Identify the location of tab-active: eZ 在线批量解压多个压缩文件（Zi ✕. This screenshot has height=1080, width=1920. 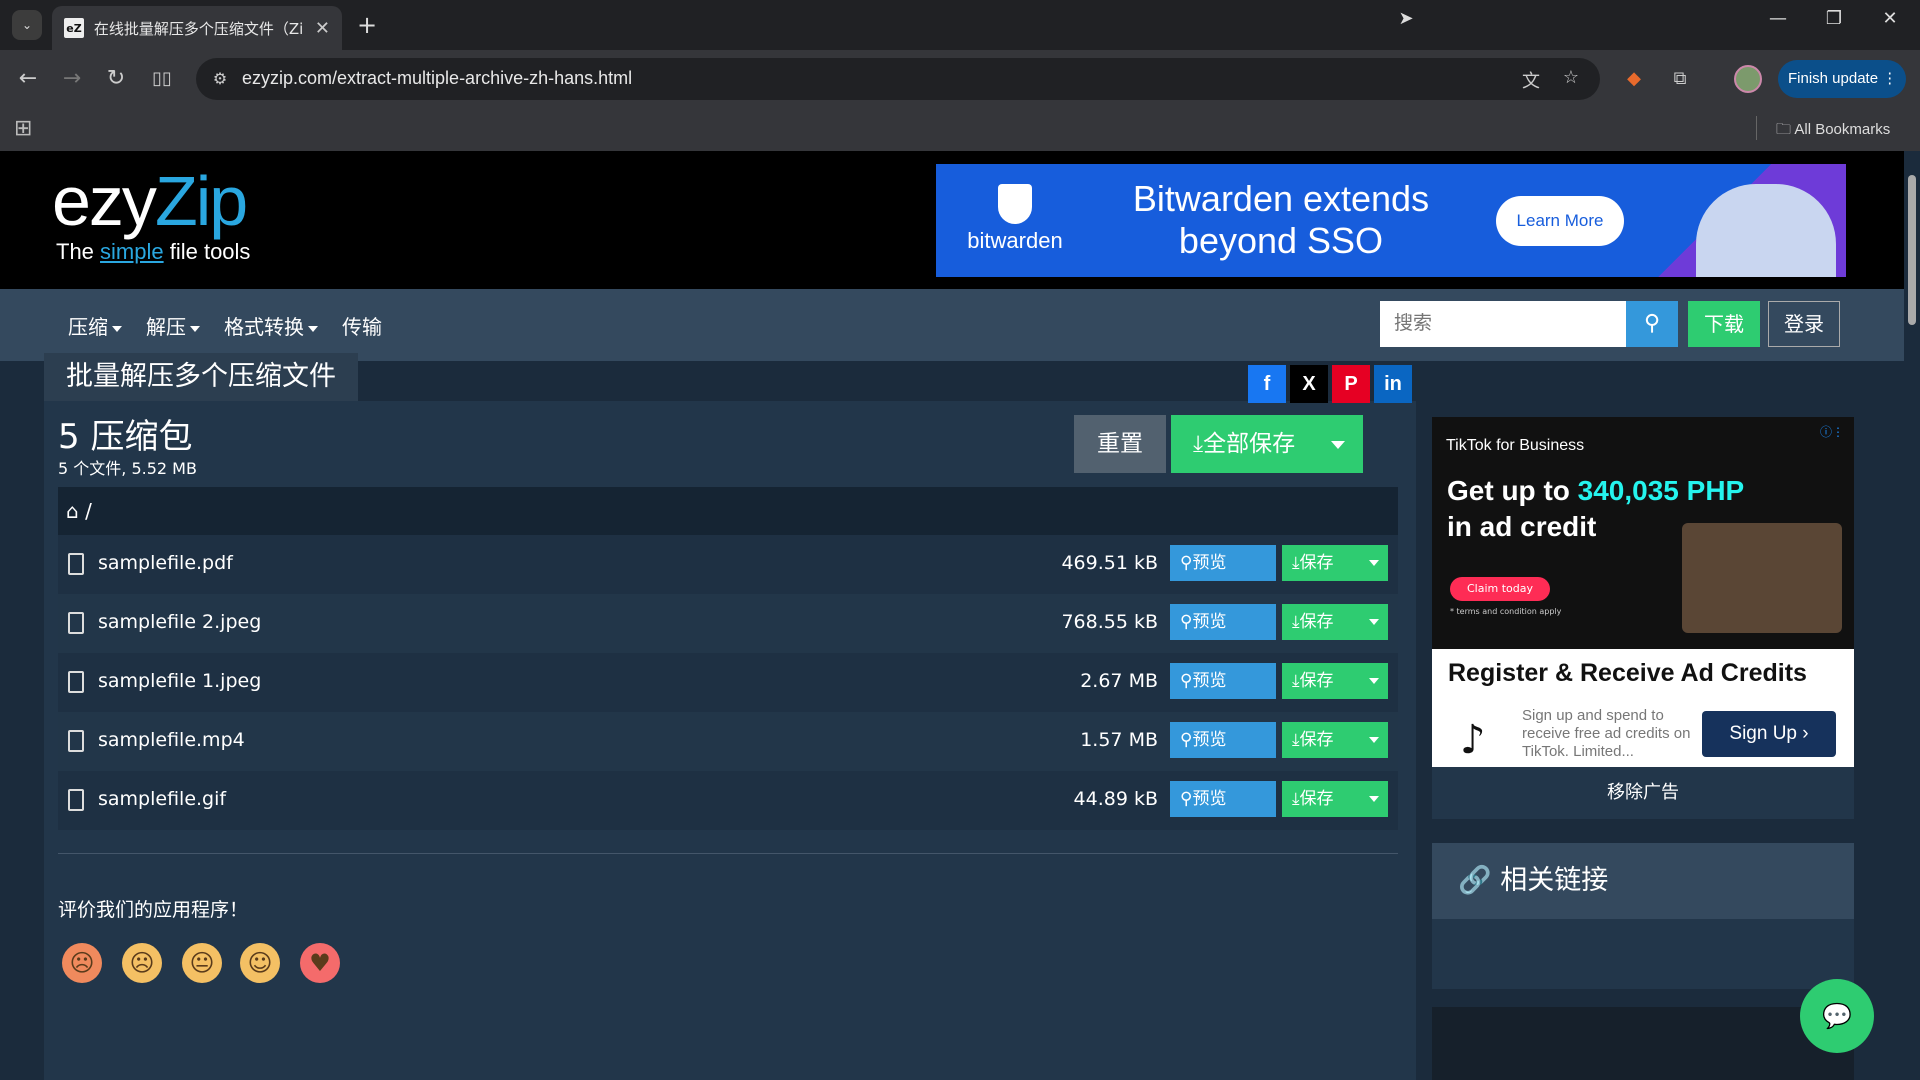
(197, 28).